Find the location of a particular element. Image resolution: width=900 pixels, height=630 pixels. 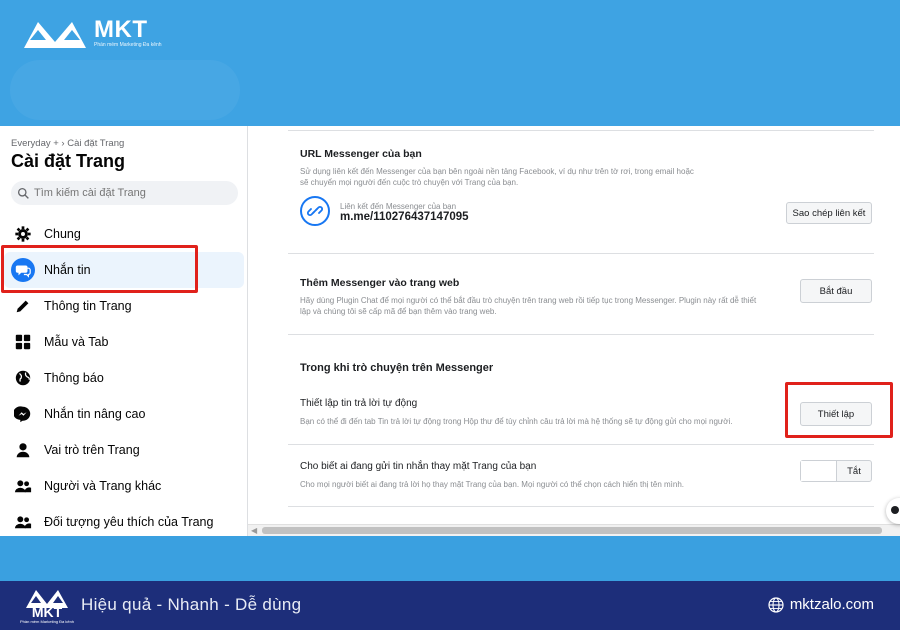

mkt-logo-icon is located at coordinates (55, 35).